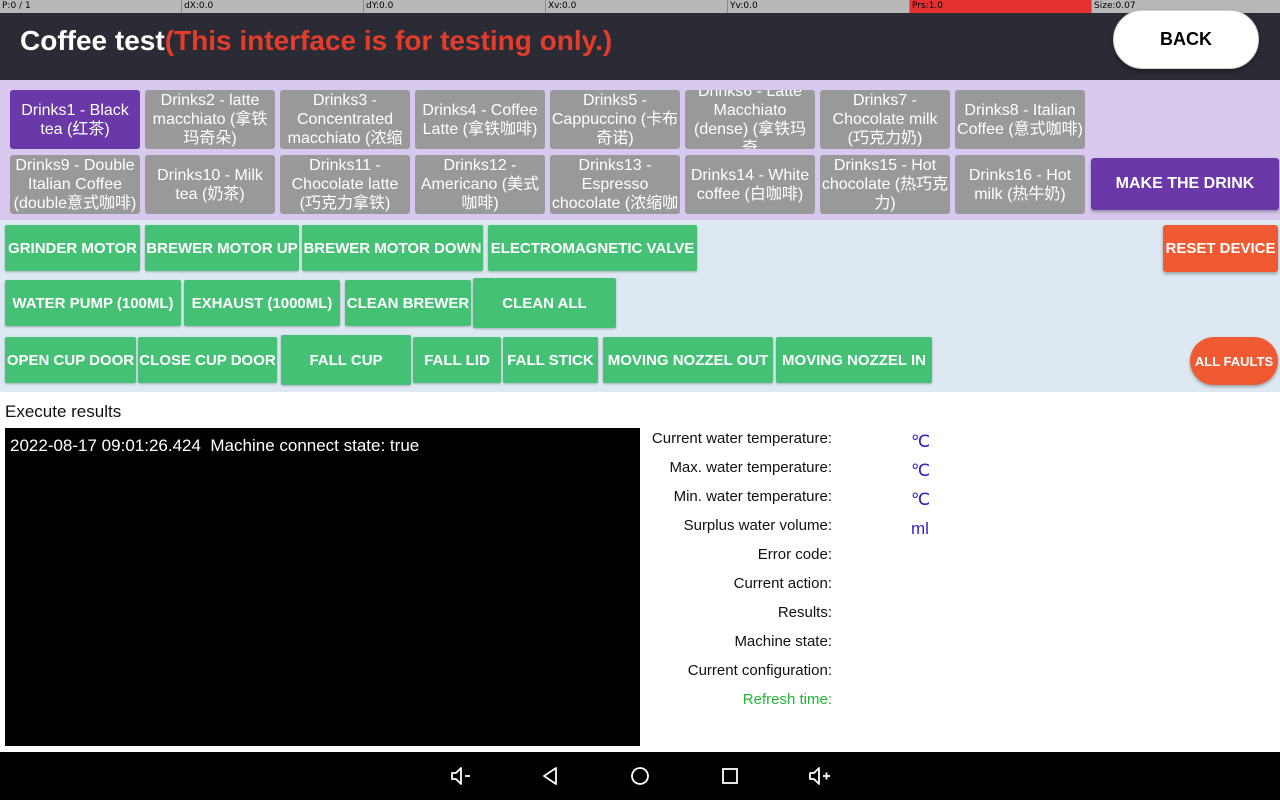 The image size is (1280, 800). I want to click on drink-button-4: Drinks4 - Coffee Latte (拿铁咖啡), so click(480, 119).